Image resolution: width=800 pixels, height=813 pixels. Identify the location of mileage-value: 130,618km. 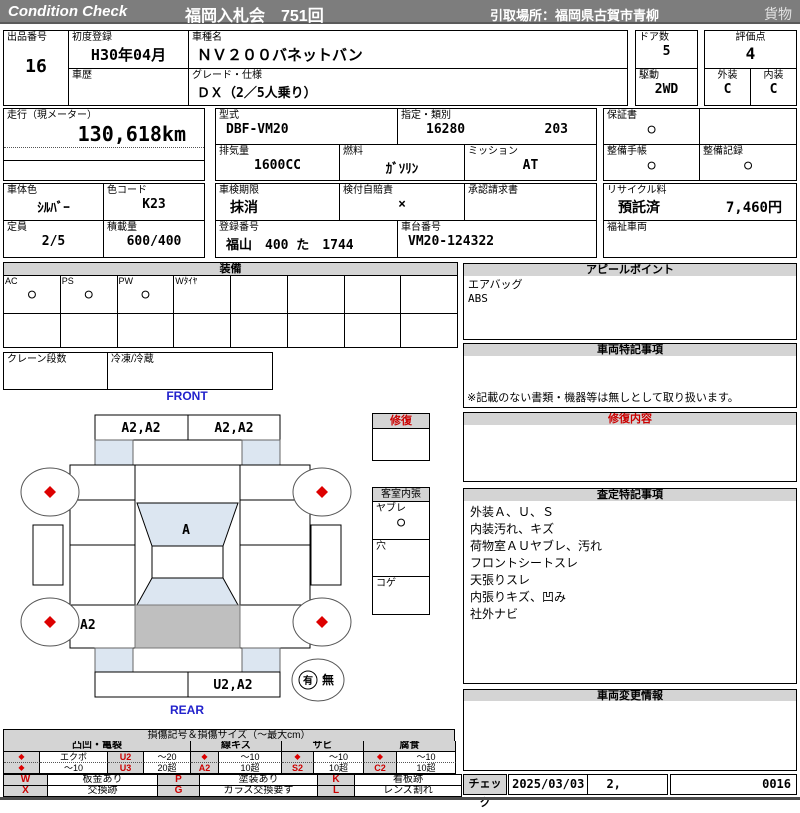
(104, 135).